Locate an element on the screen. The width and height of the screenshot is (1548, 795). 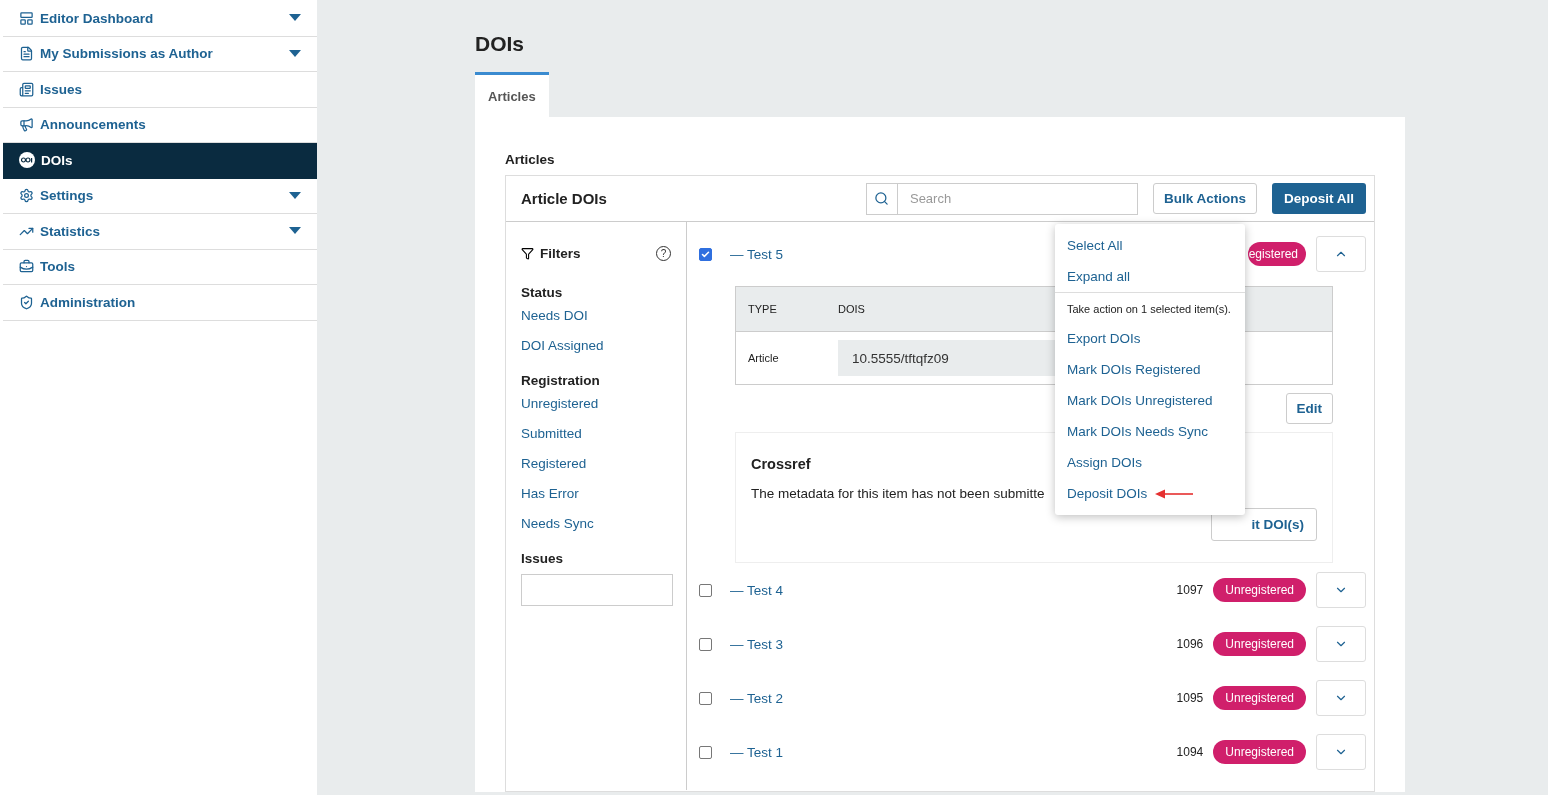
search-bar: Search is located at coordinates (1001, 198).